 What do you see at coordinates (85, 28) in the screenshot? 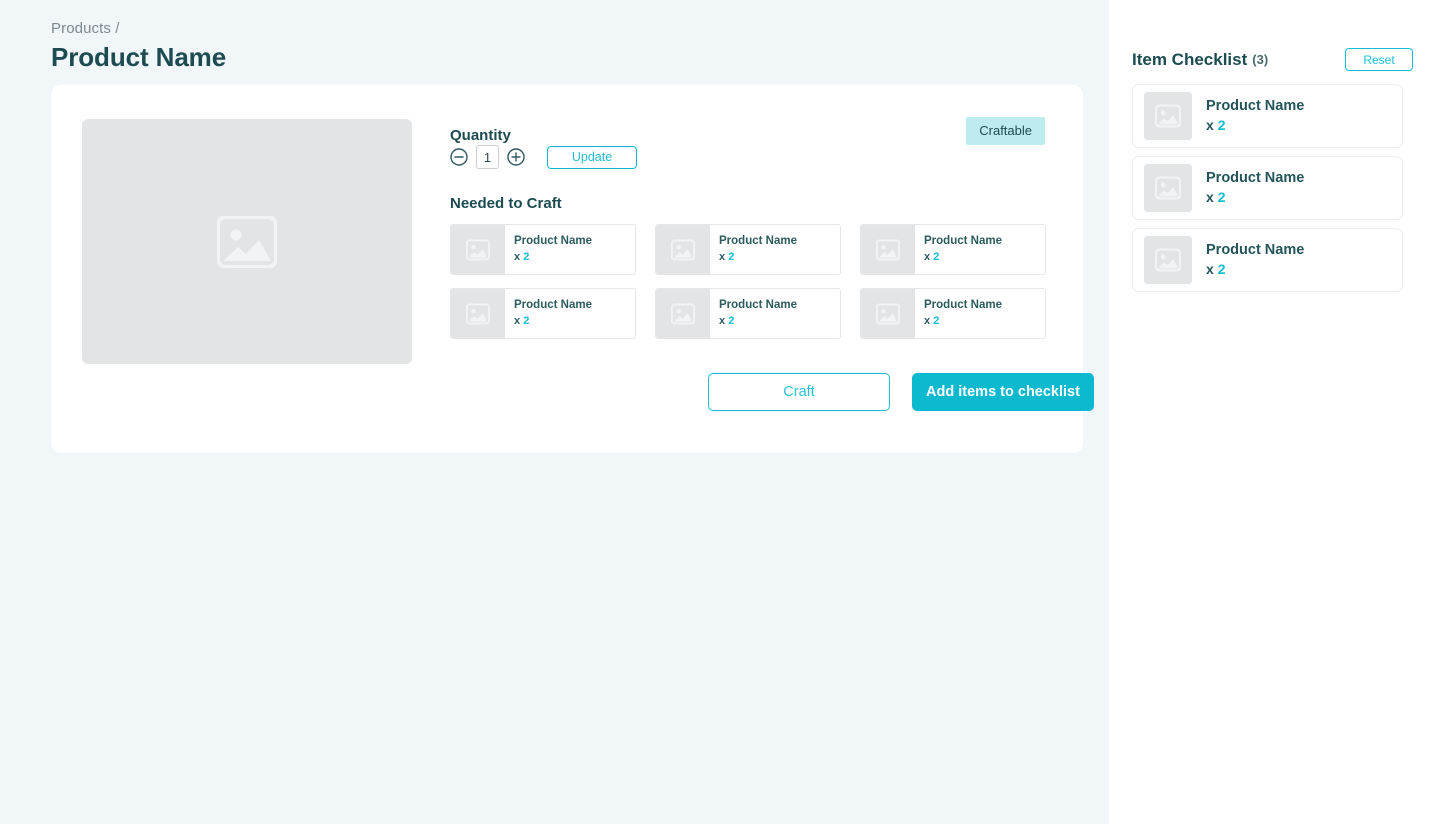
I see `breadcrumb: Products /` at bounding box center [85, 28].